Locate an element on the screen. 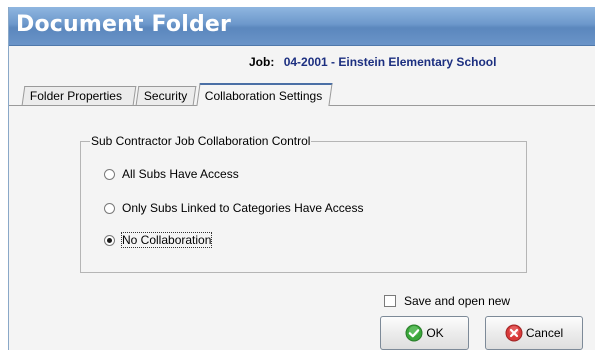 This screenshot has height=350, width=595. cancel-button: Cancel is located at coordinates (534, 333).